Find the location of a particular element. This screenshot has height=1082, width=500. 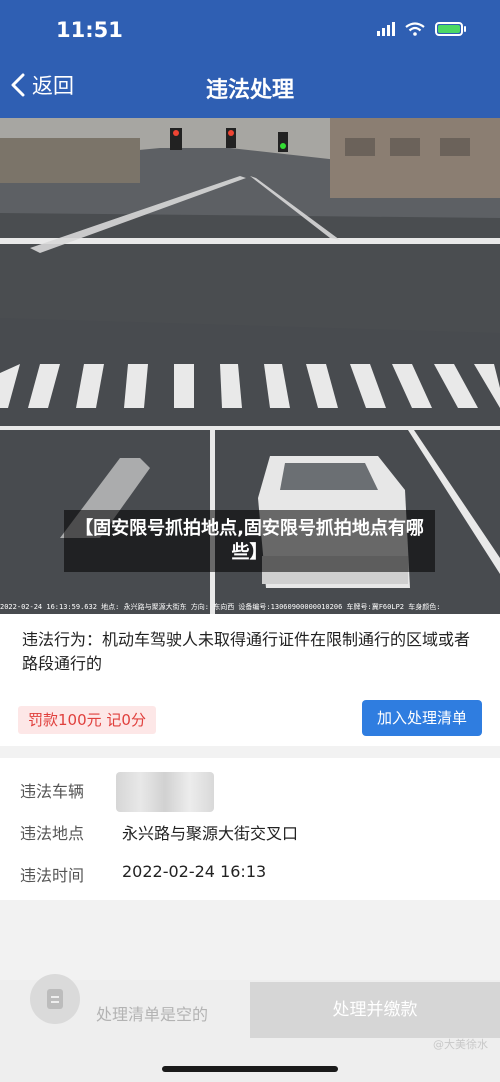

vehicle-row: 违法车辆 is located at coordinates (250, 790).